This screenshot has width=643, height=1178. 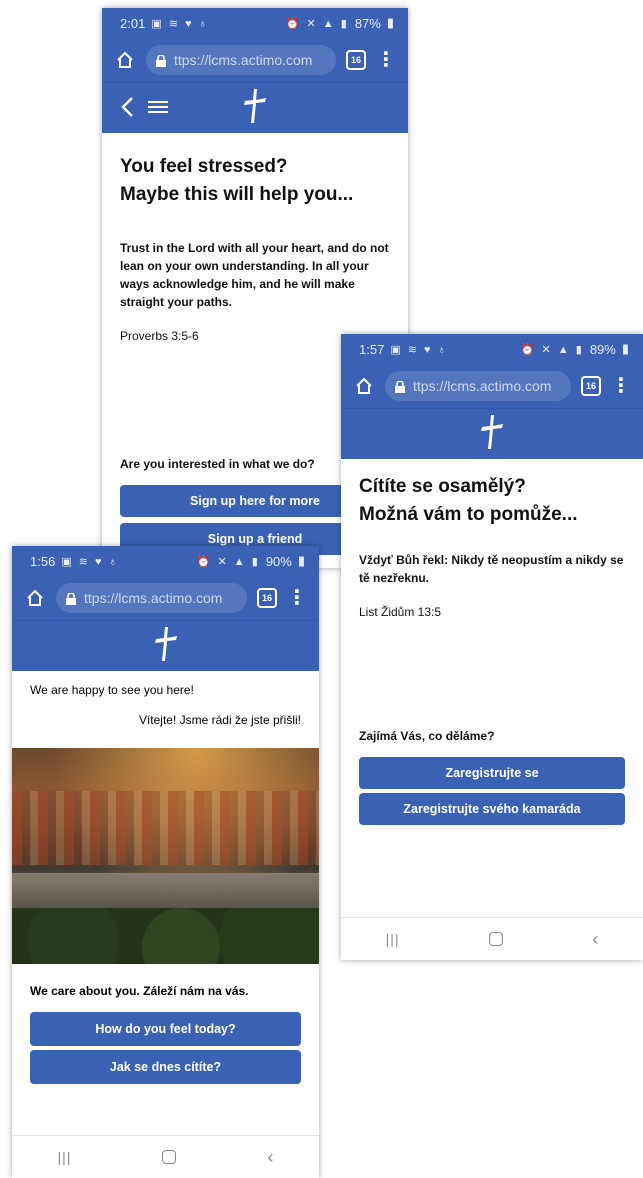 What do you see at coordinates (427, 736) in the screenshot?
I see `interest-question: Zajímá Vás, co děláme?` at bounding box center [427, 736].